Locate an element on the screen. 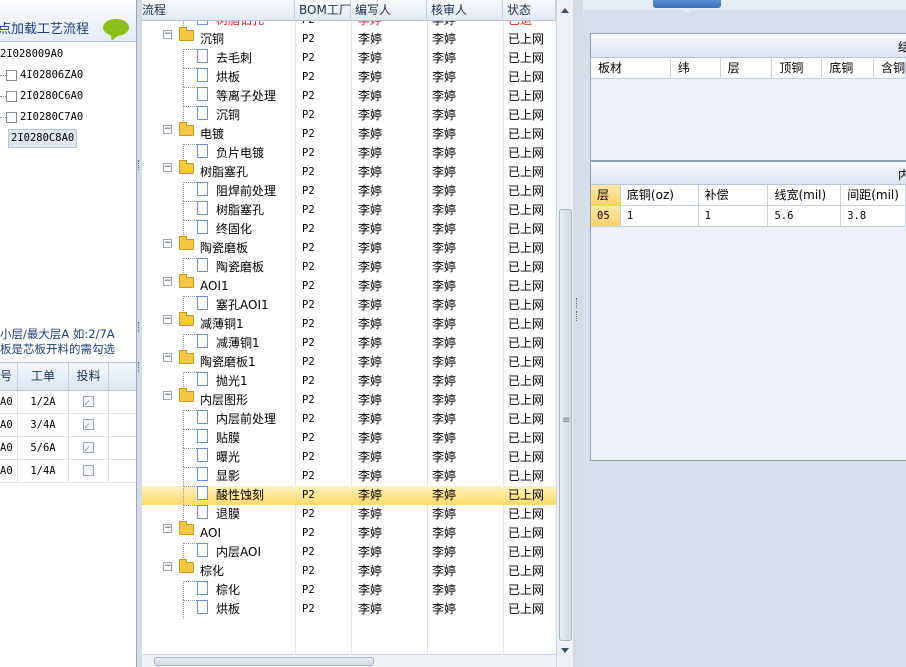 The image size is (906, 667). process-row: 等离子处理 P2 李婷 李婷 已上网 is located at coordinates (349, 96).